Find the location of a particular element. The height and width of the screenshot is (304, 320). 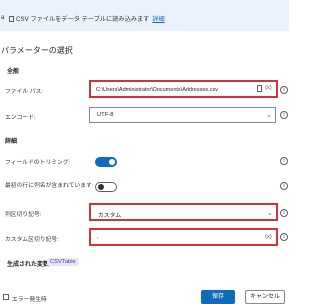

error-handling-icon is located at coordinates (6, 297).